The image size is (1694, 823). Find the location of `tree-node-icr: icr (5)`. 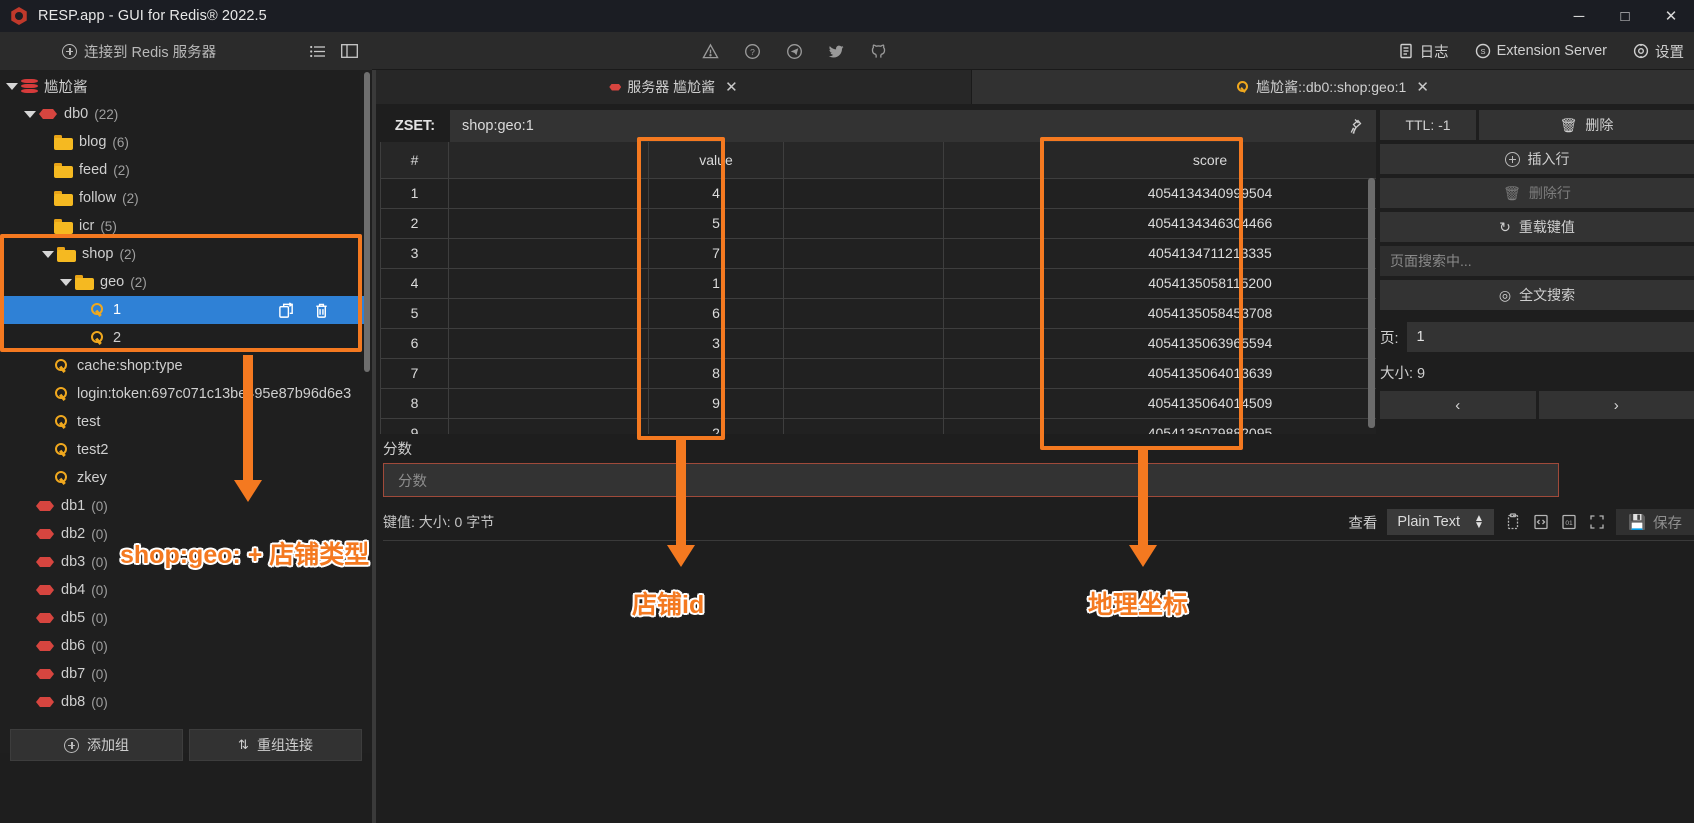

tree-node-icr: icr (5) is located at coordinates (183, 226).